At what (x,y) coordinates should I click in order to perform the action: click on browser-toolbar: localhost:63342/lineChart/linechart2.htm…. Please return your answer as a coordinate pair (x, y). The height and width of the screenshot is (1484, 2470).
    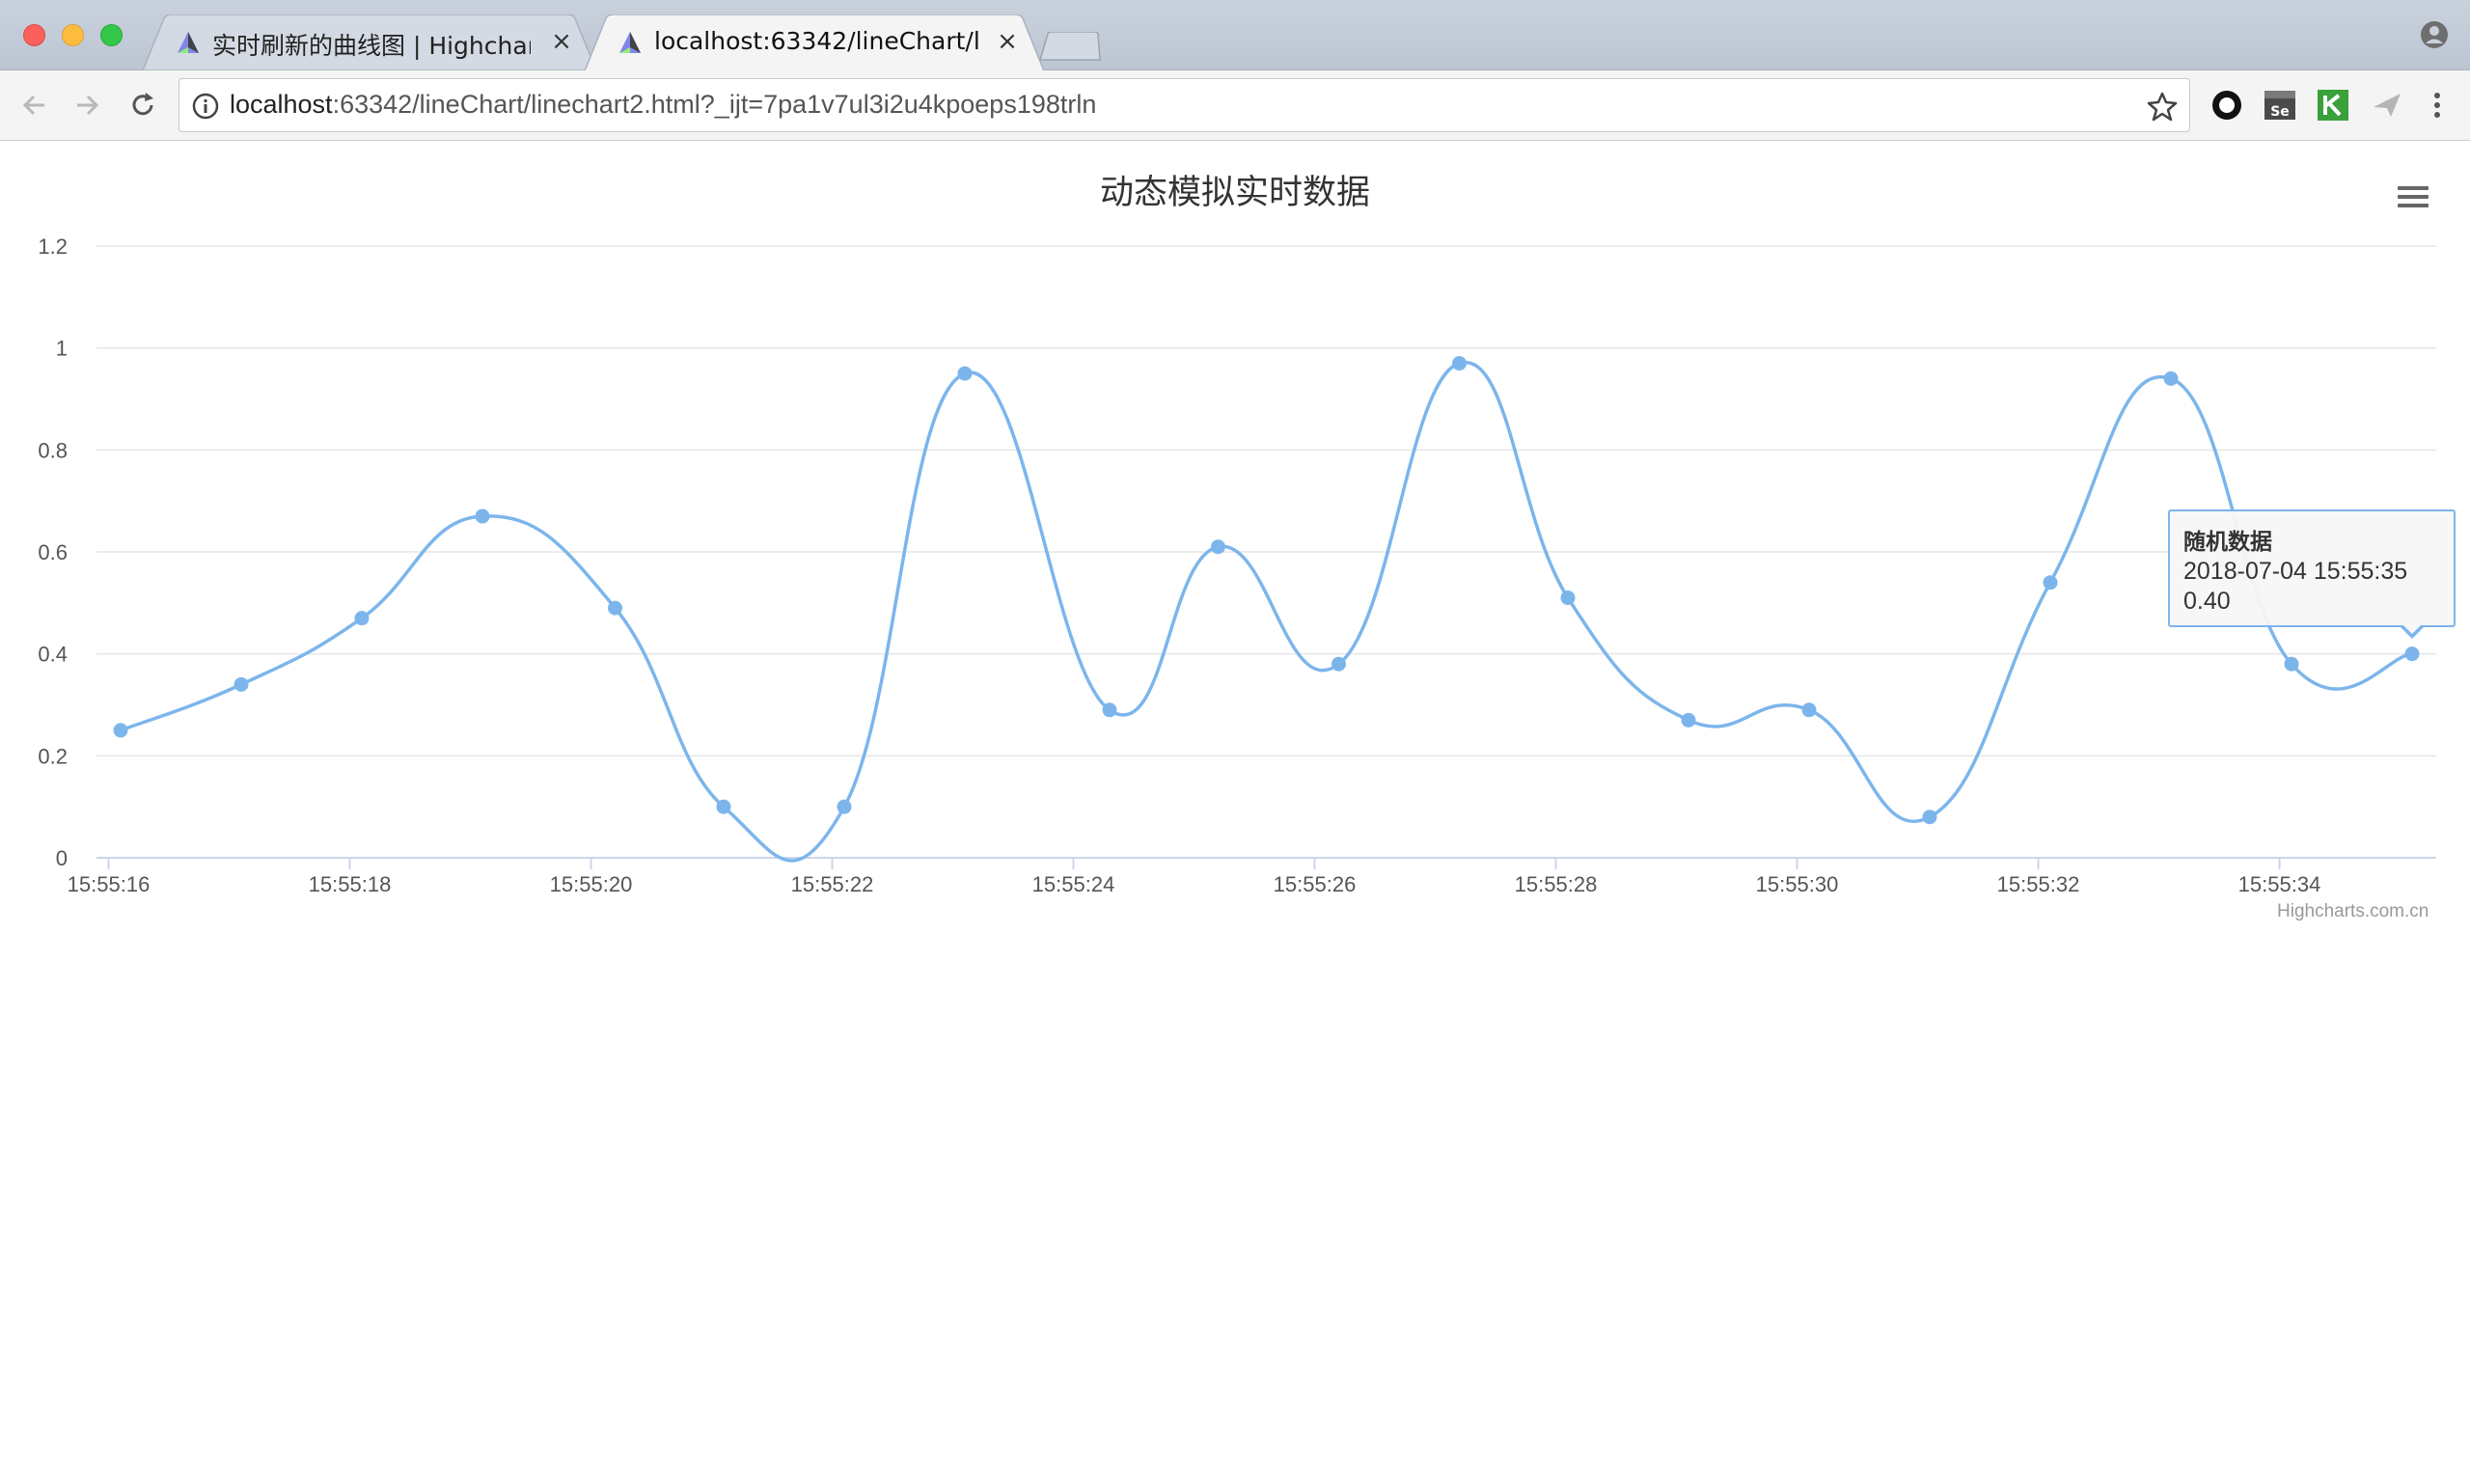
    Looking at the image, I should click on (1235, 105).